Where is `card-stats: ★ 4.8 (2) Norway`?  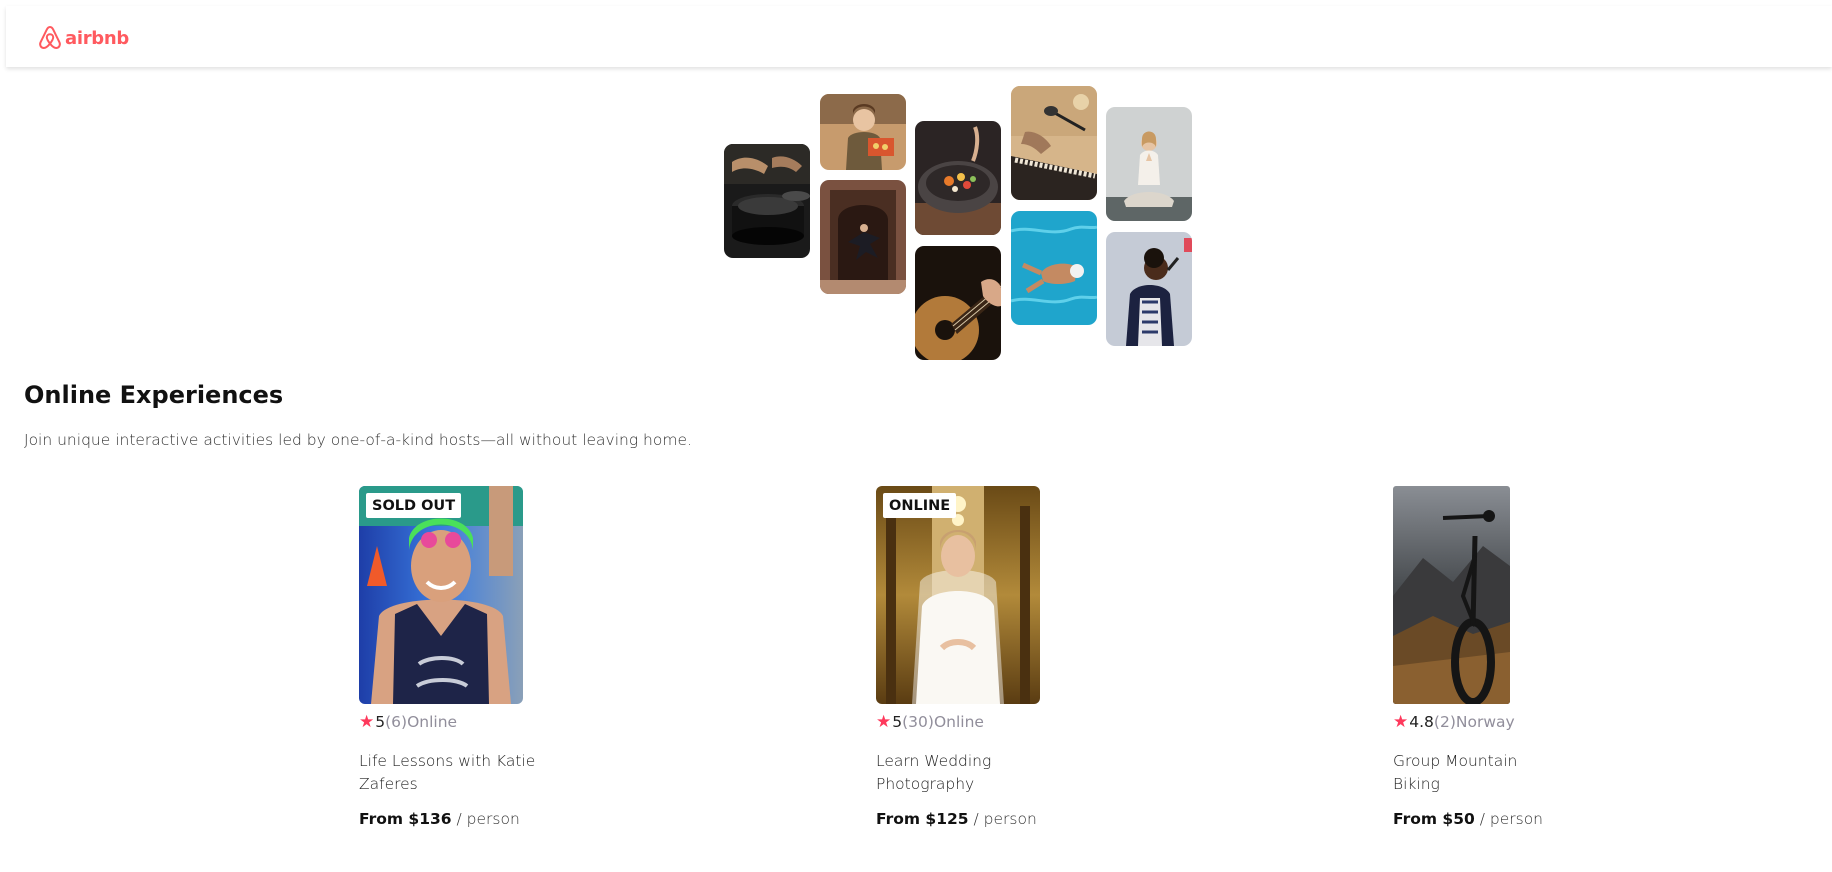 card-stats: ★ 4.8 (2) Norway is located at coordinates (1480, 722).